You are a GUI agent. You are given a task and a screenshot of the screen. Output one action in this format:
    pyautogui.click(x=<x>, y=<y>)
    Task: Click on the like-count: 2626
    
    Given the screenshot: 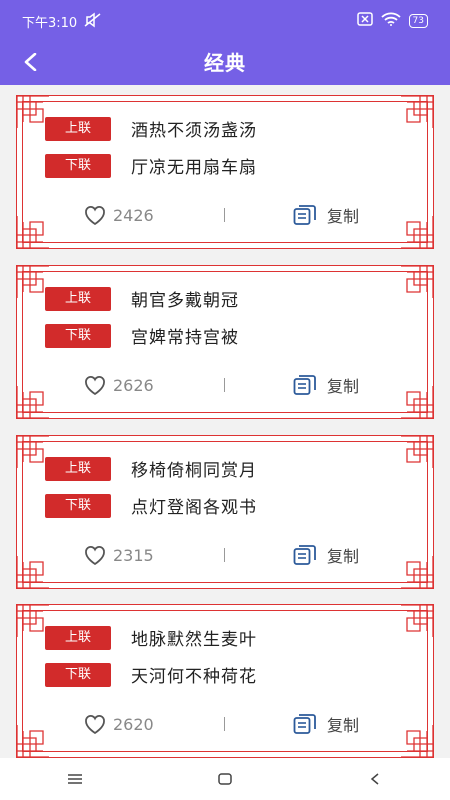 What is the action you would take?
    pyautogui.click(x=133, y=385)
    